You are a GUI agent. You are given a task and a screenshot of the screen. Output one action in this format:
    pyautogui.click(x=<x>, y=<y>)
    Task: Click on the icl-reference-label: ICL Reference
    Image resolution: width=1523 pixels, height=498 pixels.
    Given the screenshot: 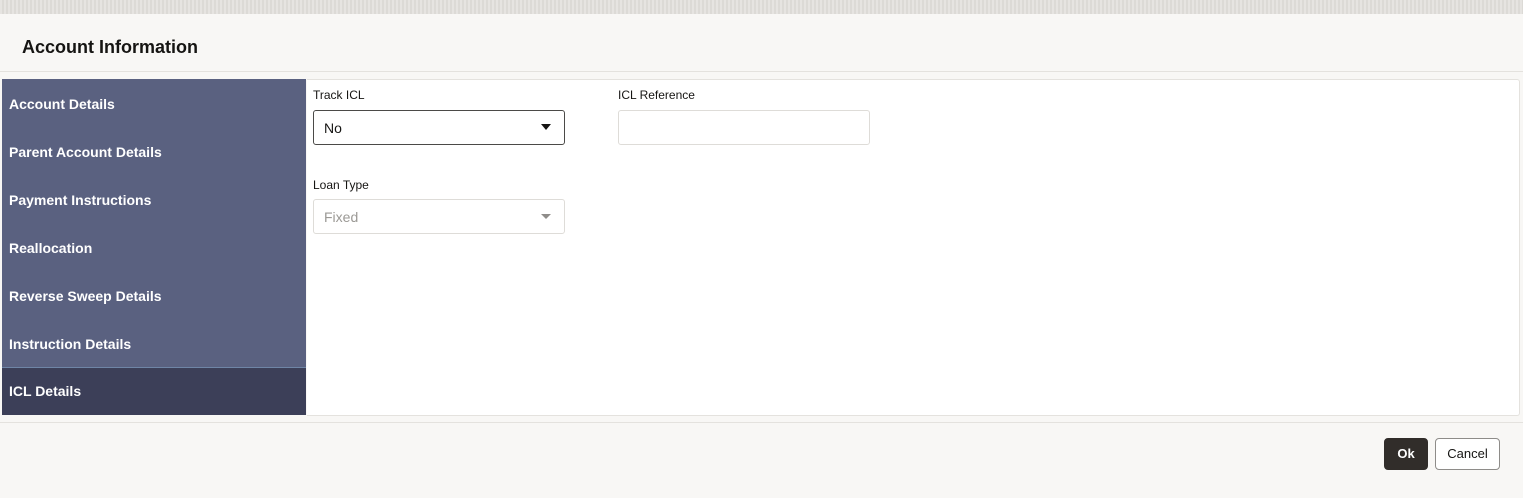 What is the action you would take?
    pyautogui.click(x=656, y=95)
    